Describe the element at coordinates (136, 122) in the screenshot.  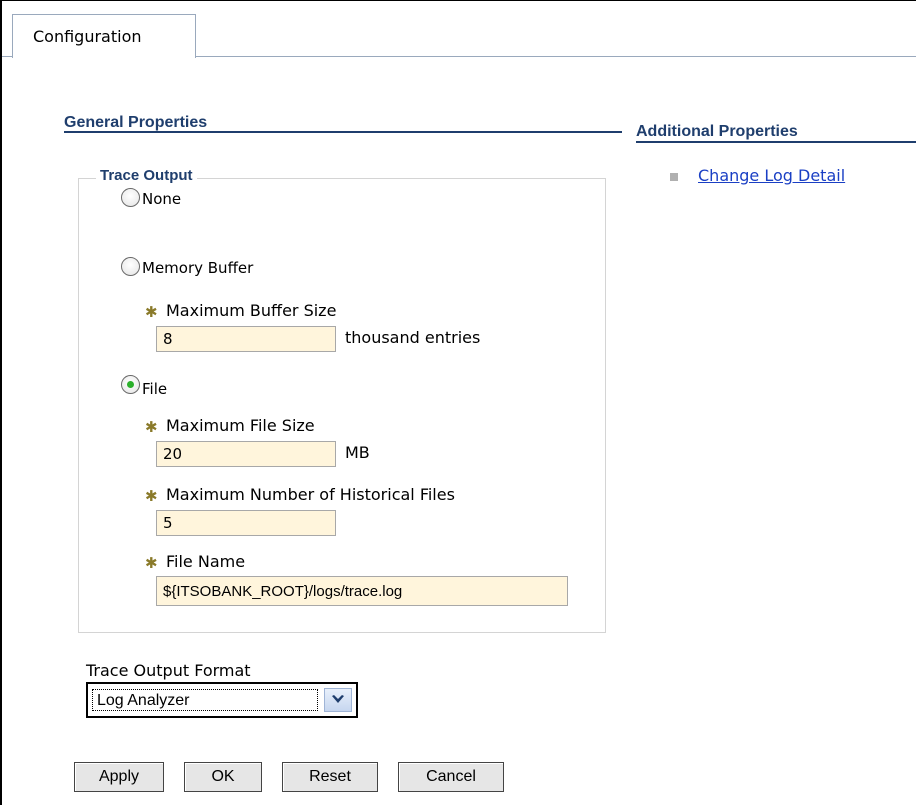
I see `general-properties-title: General Properties` at that location.